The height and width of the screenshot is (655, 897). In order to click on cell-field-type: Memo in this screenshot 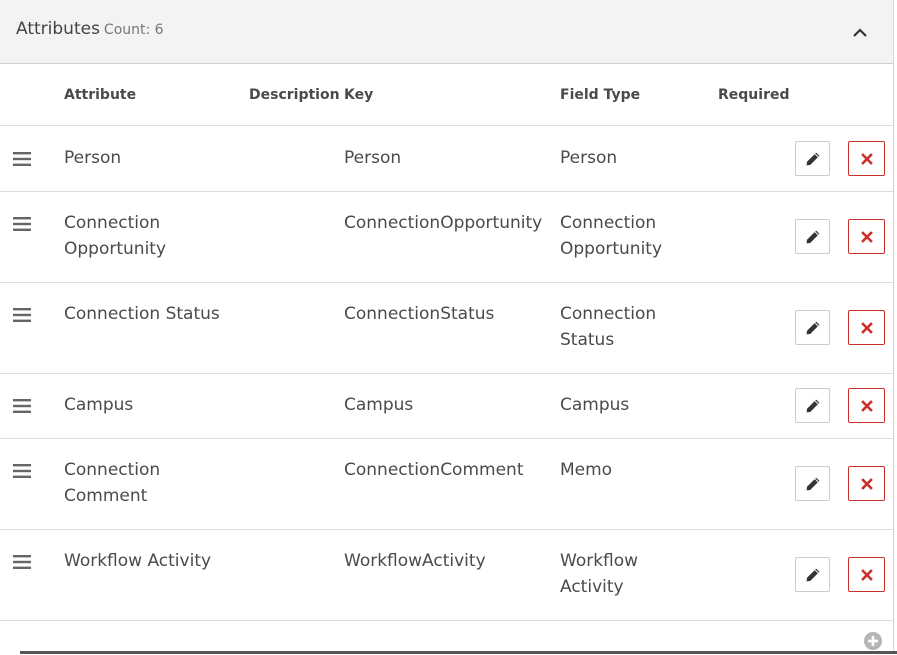, I will do `click(586, 470)`.